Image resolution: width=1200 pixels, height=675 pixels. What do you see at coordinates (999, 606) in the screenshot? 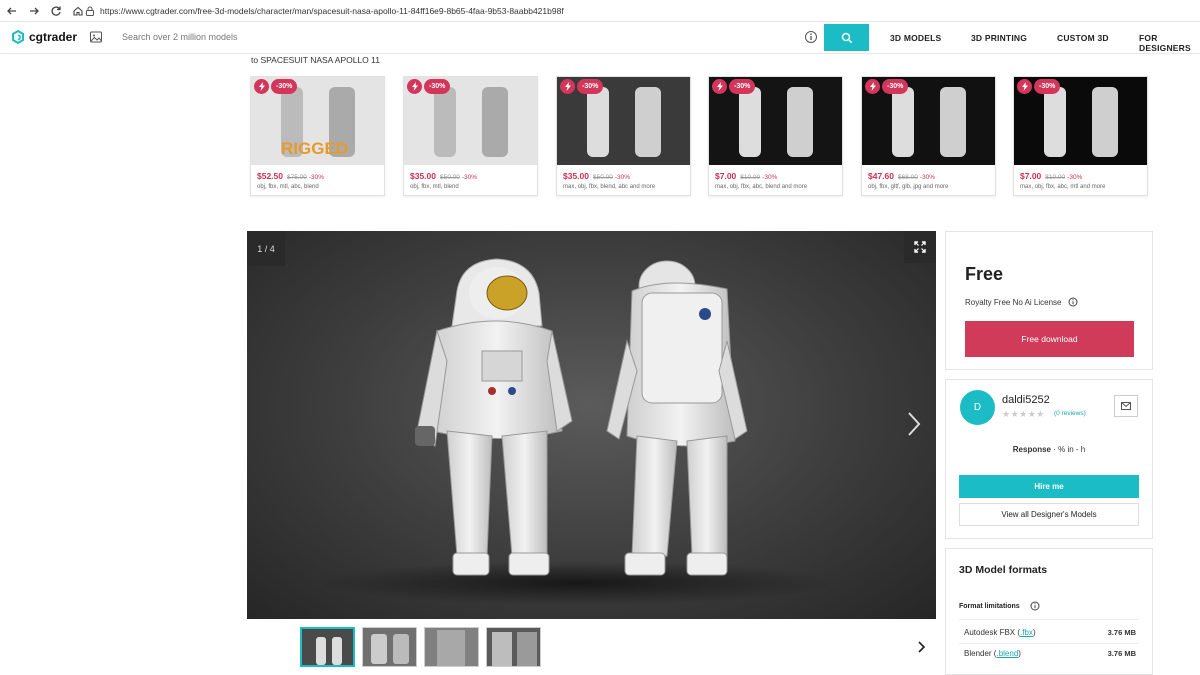
I see `format-limitations: Format limitations` at bounding box center [999, 606].